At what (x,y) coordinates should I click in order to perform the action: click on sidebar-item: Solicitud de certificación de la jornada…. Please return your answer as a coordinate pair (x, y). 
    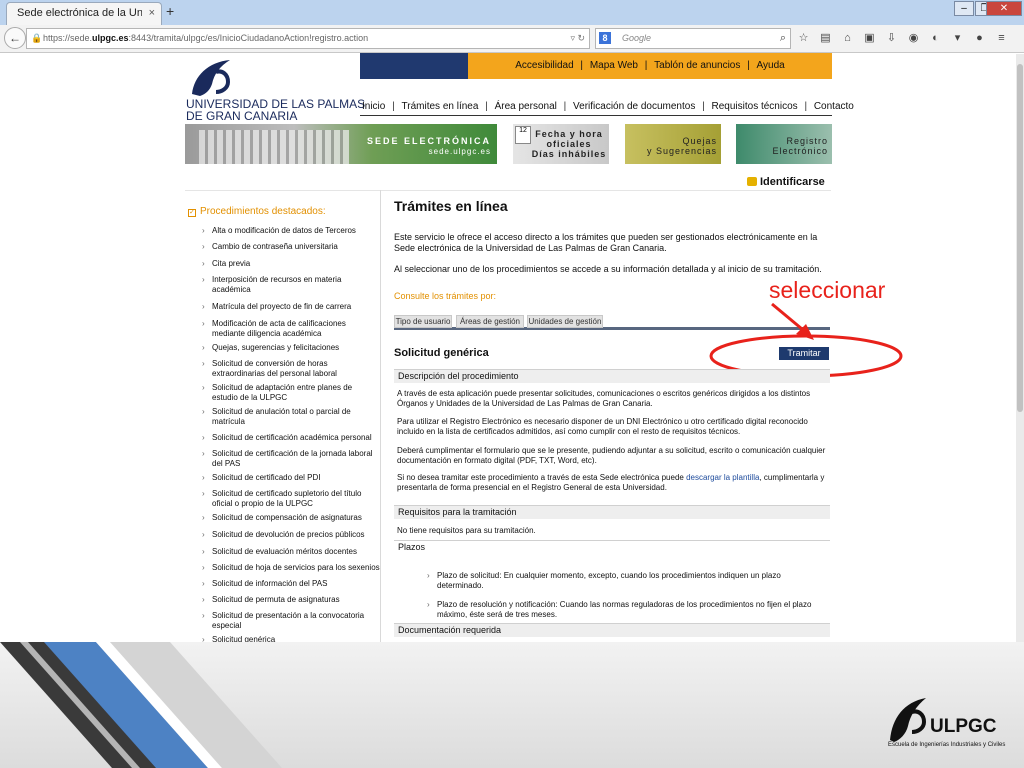
    Looking at the image, I should click on (291, 459).